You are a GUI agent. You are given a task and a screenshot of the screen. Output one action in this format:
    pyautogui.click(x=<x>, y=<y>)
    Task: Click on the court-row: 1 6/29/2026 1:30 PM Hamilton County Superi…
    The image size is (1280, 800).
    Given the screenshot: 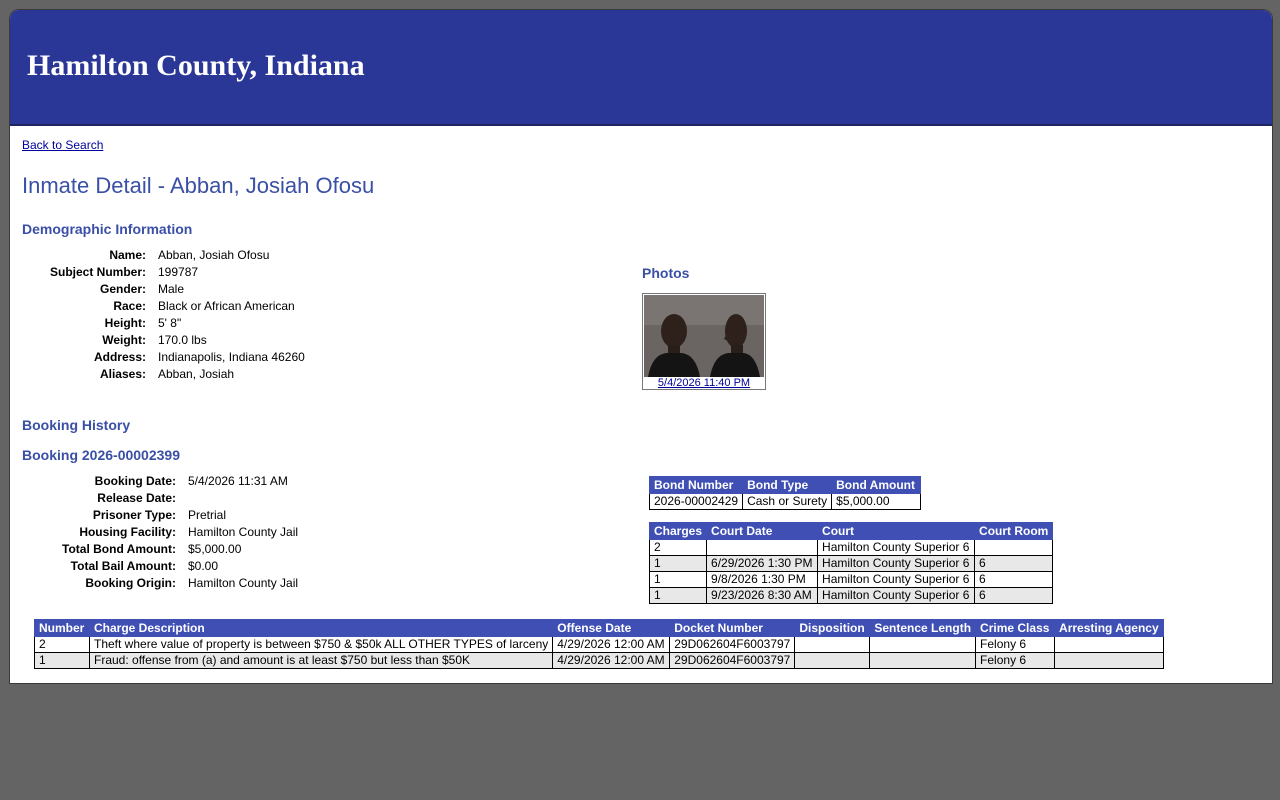 What is the action you would take?
    pyautogui.click(x=851, y=563)
    